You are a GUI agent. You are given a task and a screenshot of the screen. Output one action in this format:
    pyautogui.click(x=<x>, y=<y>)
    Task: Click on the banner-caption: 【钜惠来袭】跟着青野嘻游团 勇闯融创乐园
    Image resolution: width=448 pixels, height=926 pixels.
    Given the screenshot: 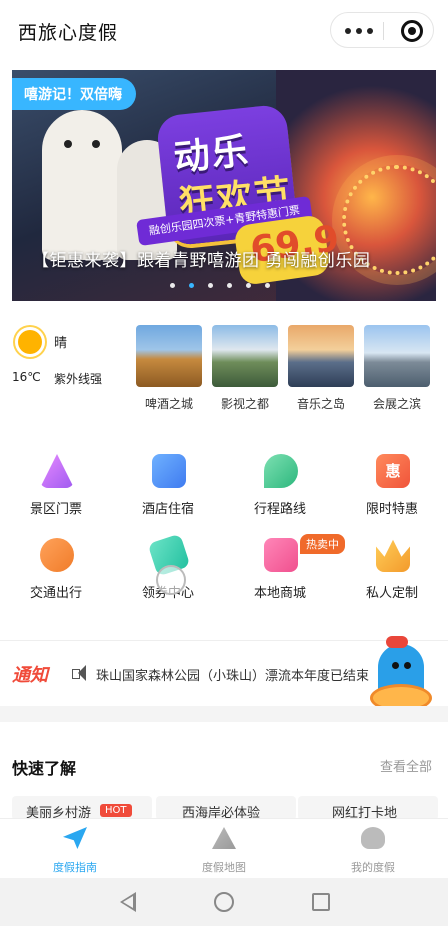 What is the action you would take?
    pyautogui.click(x=201, y=261)
    